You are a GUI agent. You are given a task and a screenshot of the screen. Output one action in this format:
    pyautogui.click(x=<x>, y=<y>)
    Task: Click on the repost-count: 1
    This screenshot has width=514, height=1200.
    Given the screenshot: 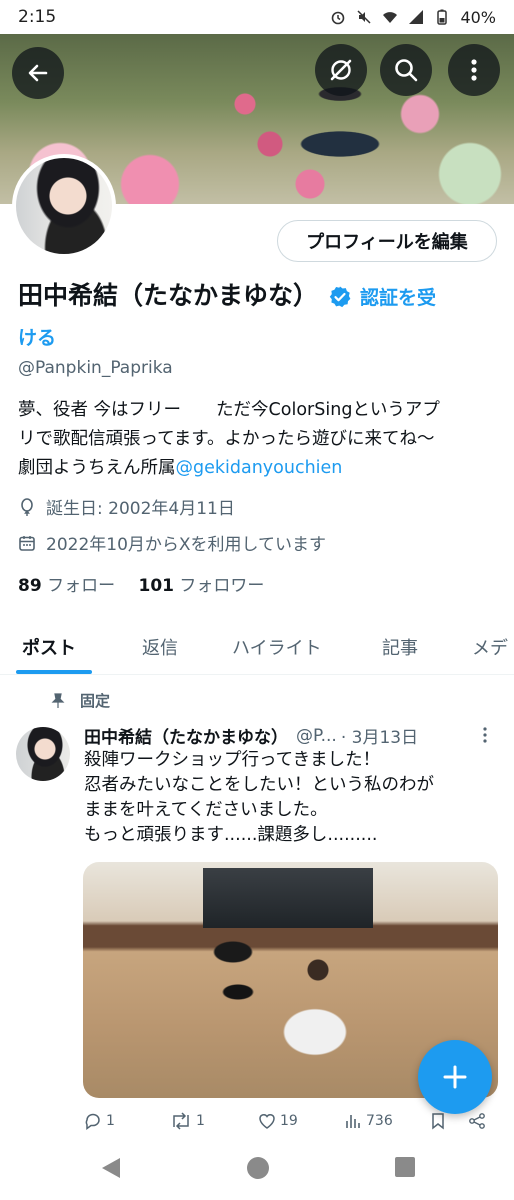 What is the action you would take?
    pyautogui.click(x=200, y=1121)
    